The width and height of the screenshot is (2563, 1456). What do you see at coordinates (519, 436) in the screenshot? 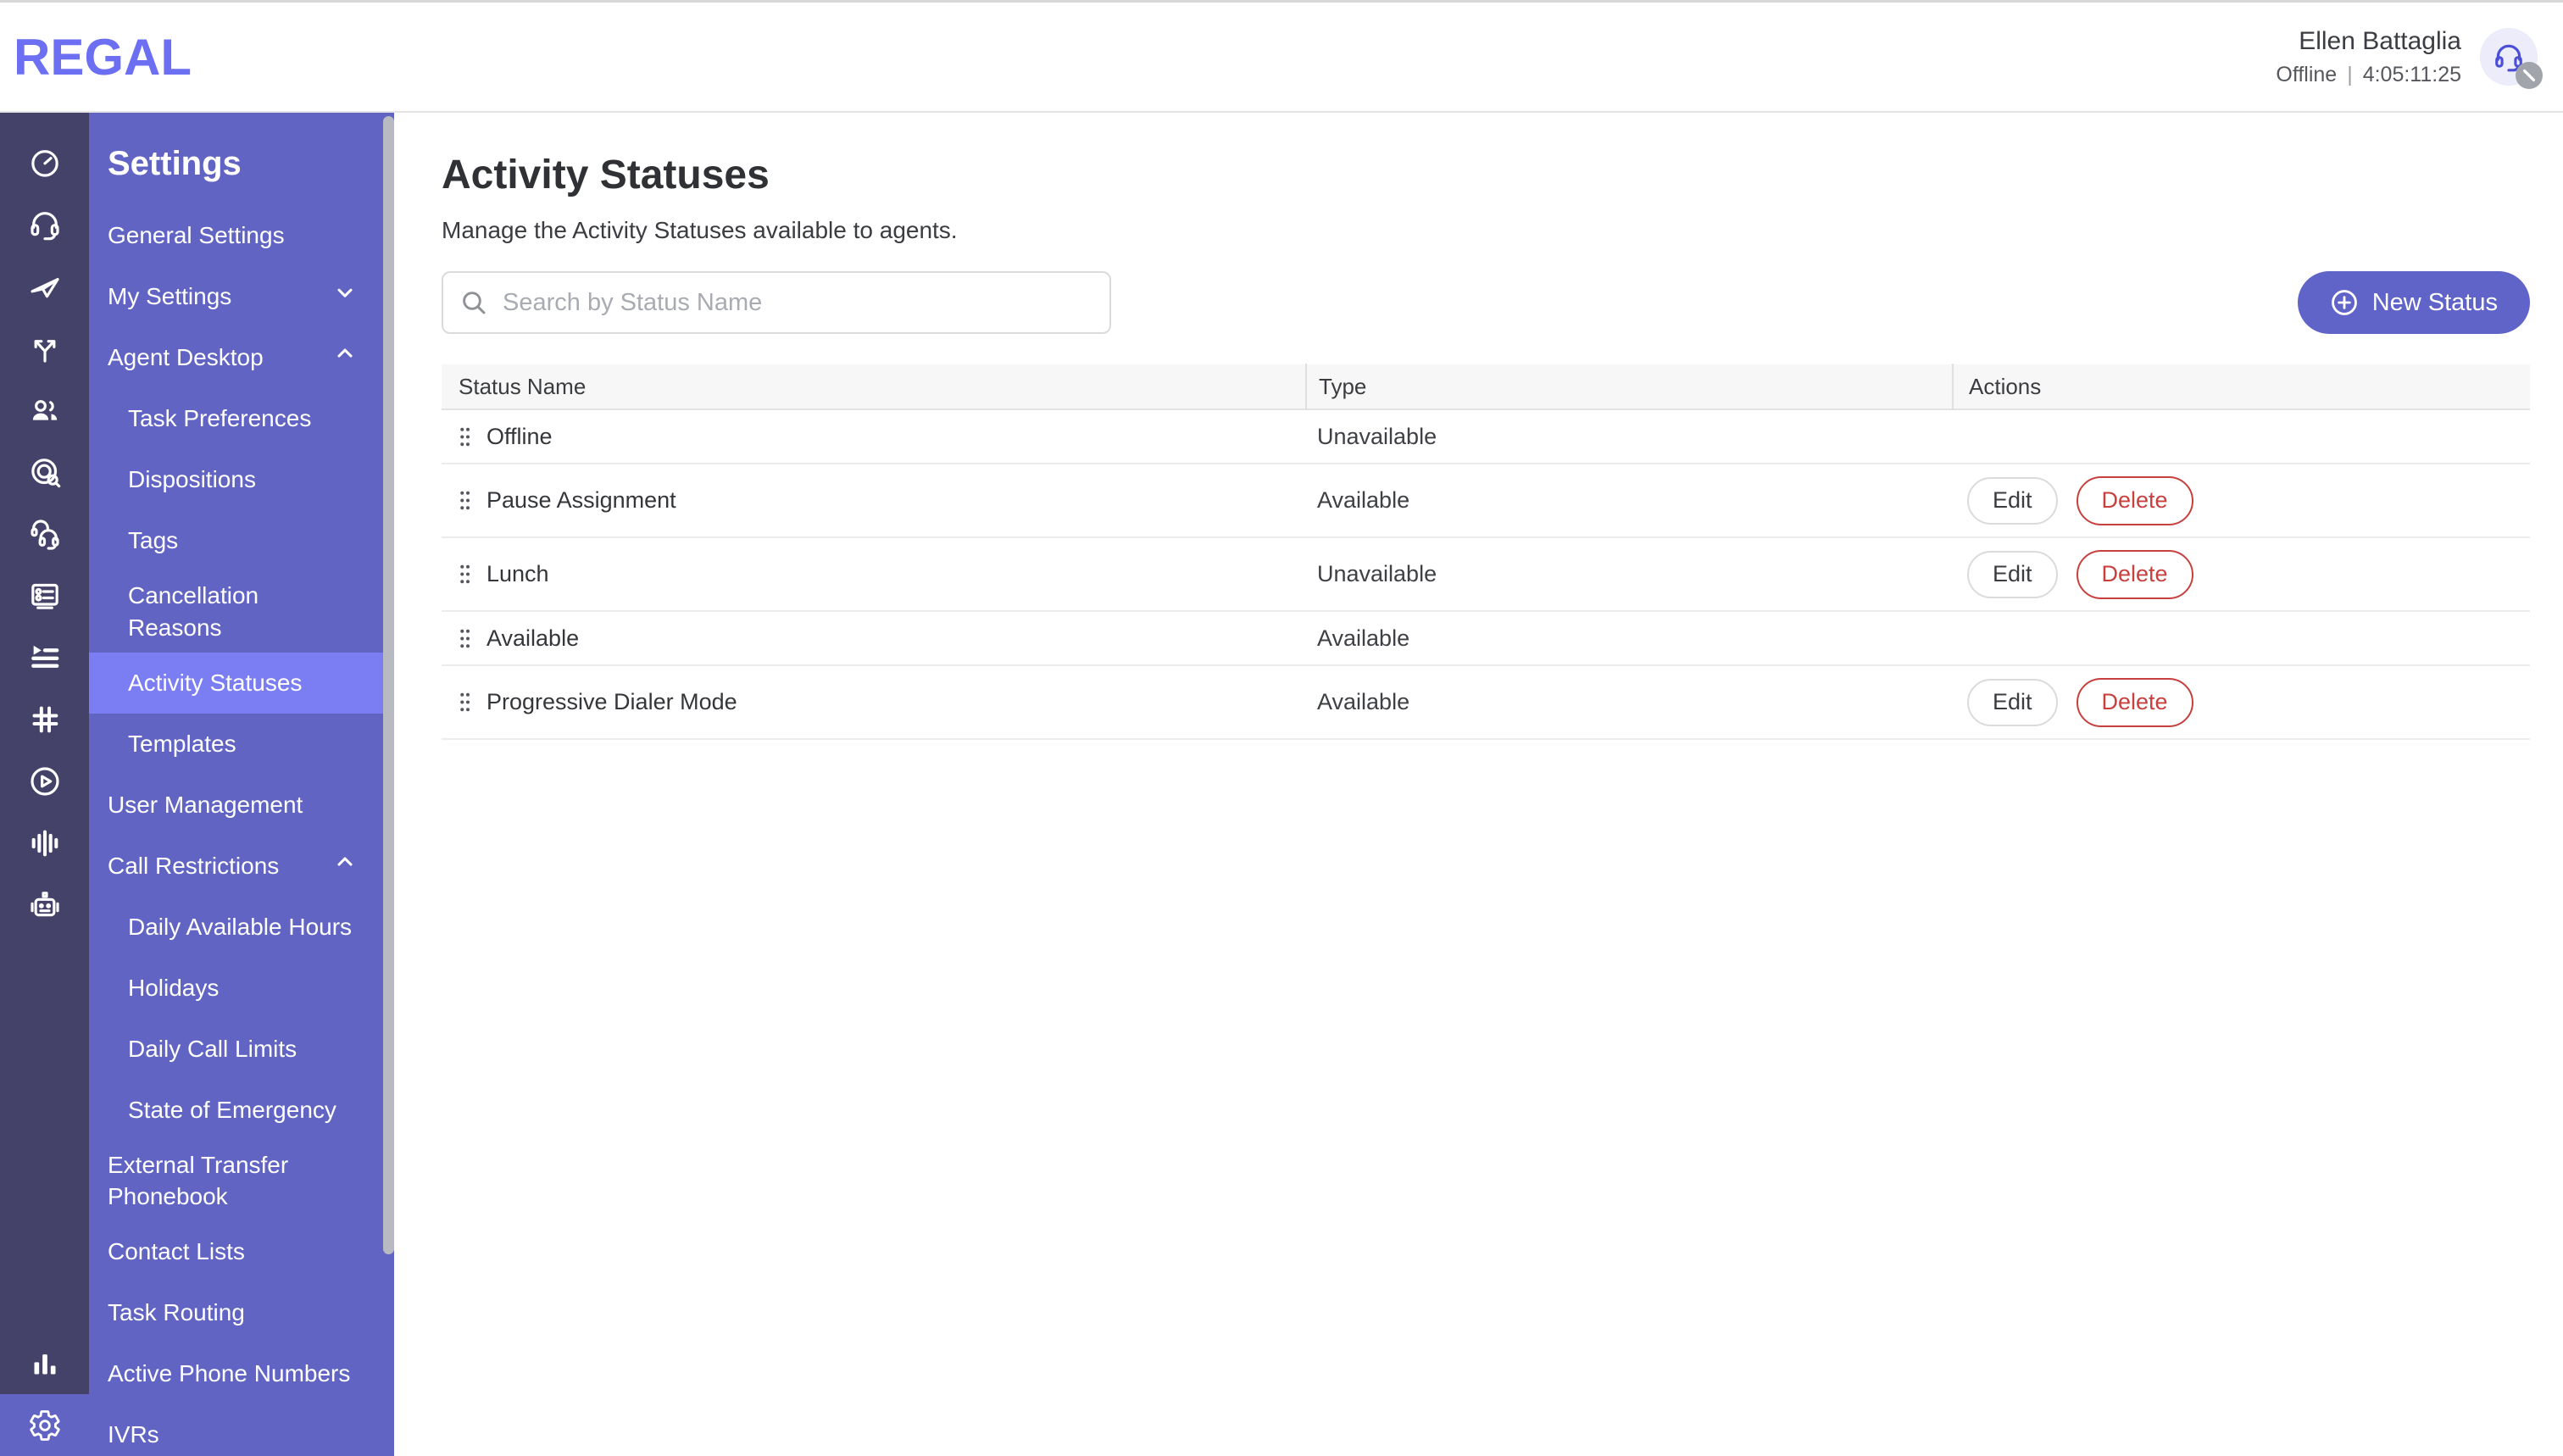
I see `status-name: Offline` at bounding box center [519, 436].